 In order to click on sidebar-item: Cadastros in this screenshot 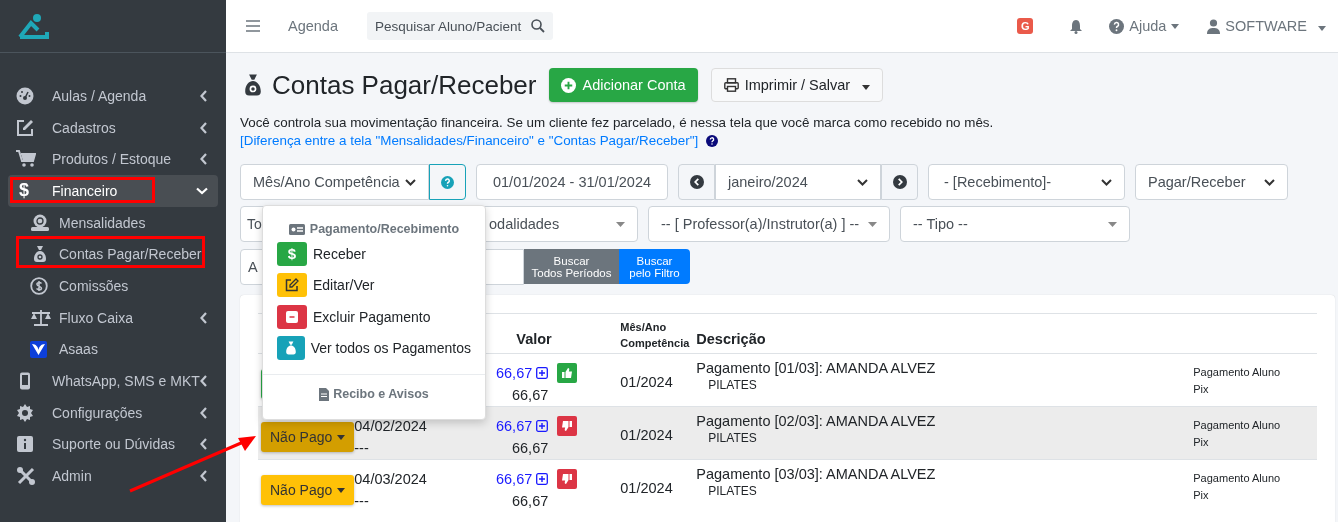, I will do `click(113, 127)`.